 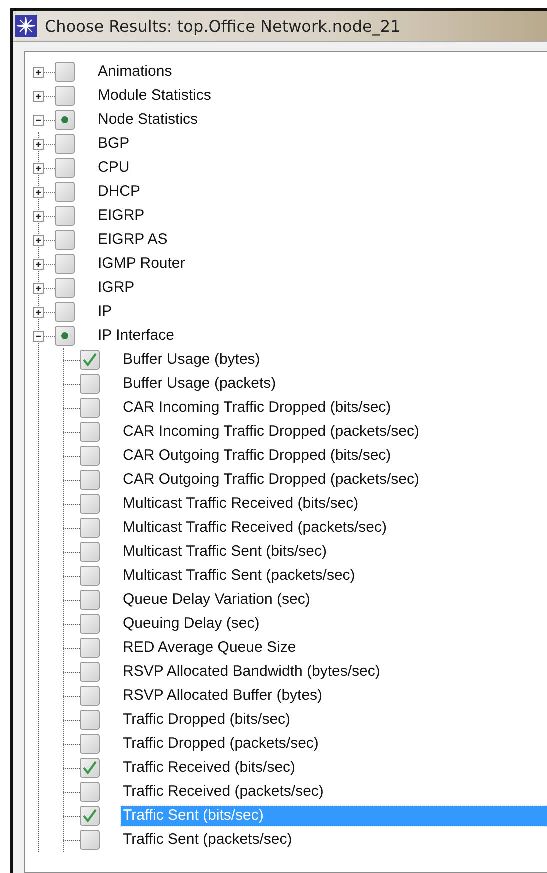 What do you see at coordinates (209, 768) in the screenshot?
I see `tree-item-label: Traffic Received (bits/sec)` at bounding box center [209, 768].